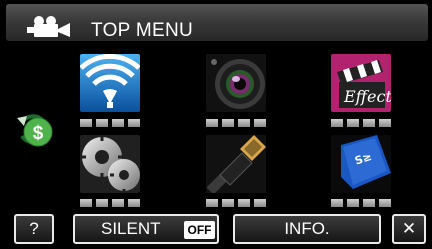 The height and width of the screenshot is (249, 432). I want to click on info-label: INFO., so click(307, 228).